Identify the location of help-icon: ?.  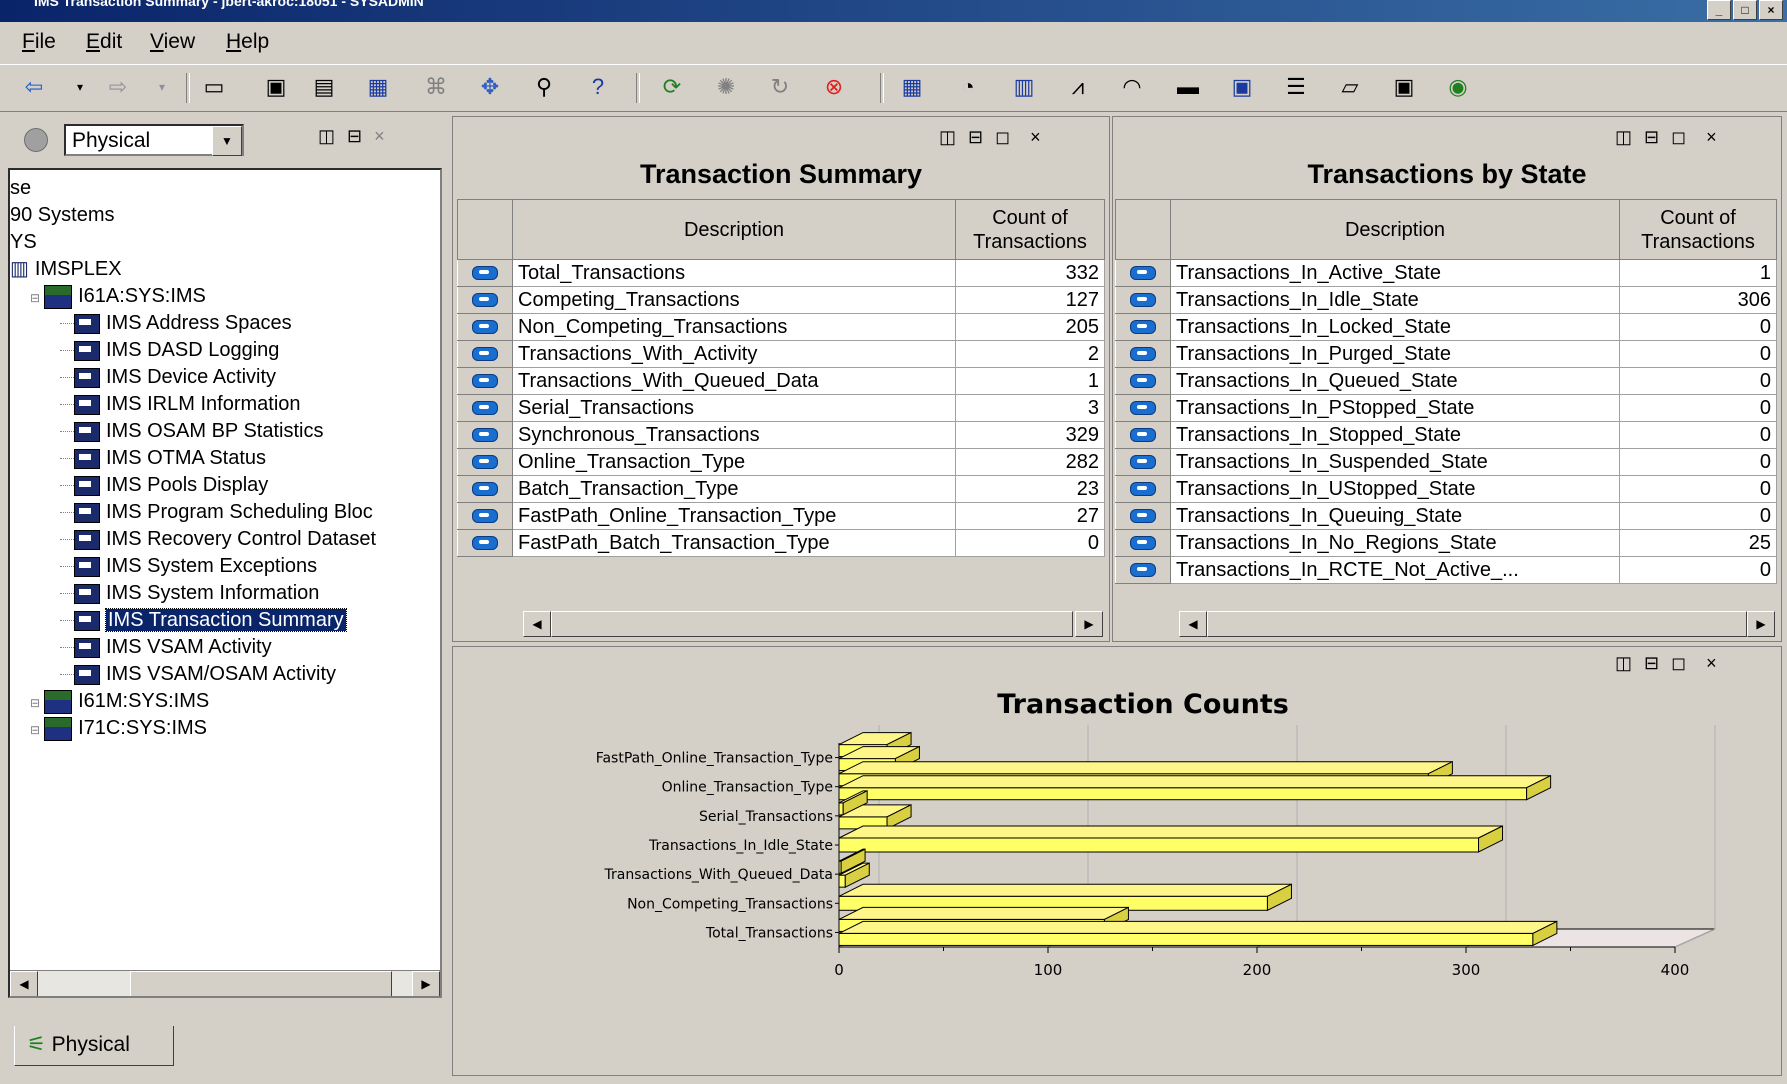
(598, 87).